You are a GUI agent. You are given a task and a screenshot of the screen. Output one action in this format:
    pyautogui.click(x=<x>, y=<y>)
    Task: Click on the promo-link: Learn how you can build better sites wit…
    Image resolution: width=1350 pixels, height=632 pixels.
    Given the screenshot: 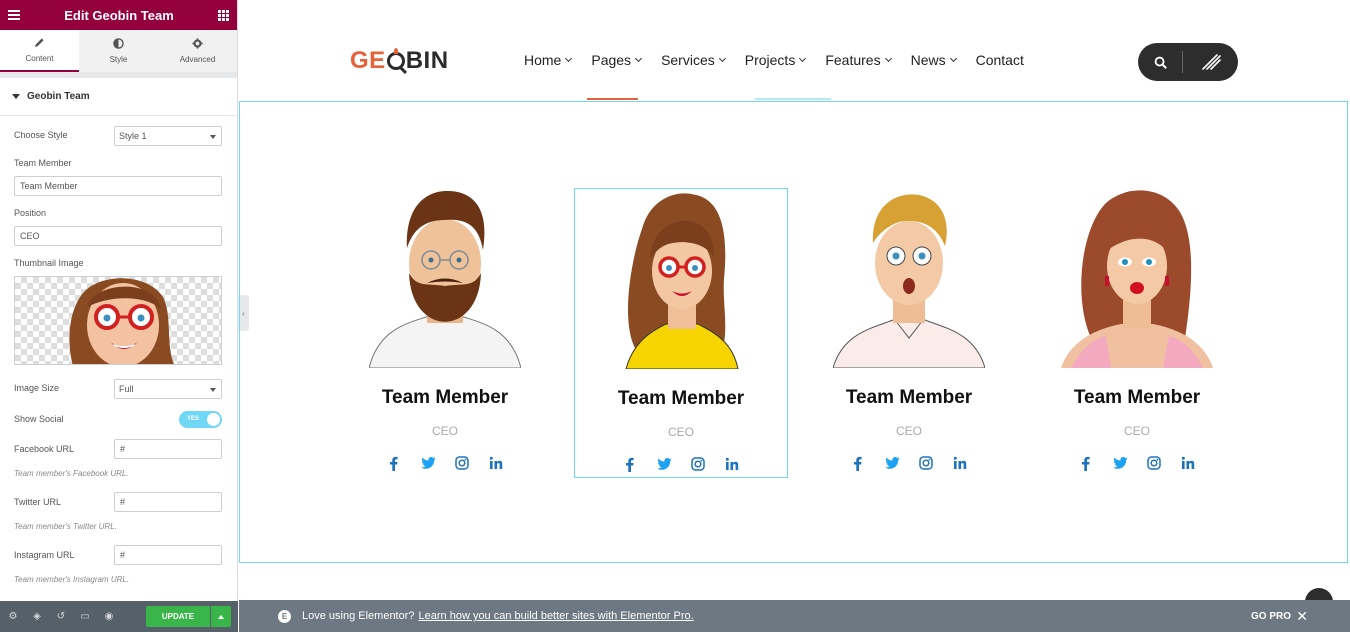 What is the action you would take?
    pyautogui.click(x=556, y=616)
    